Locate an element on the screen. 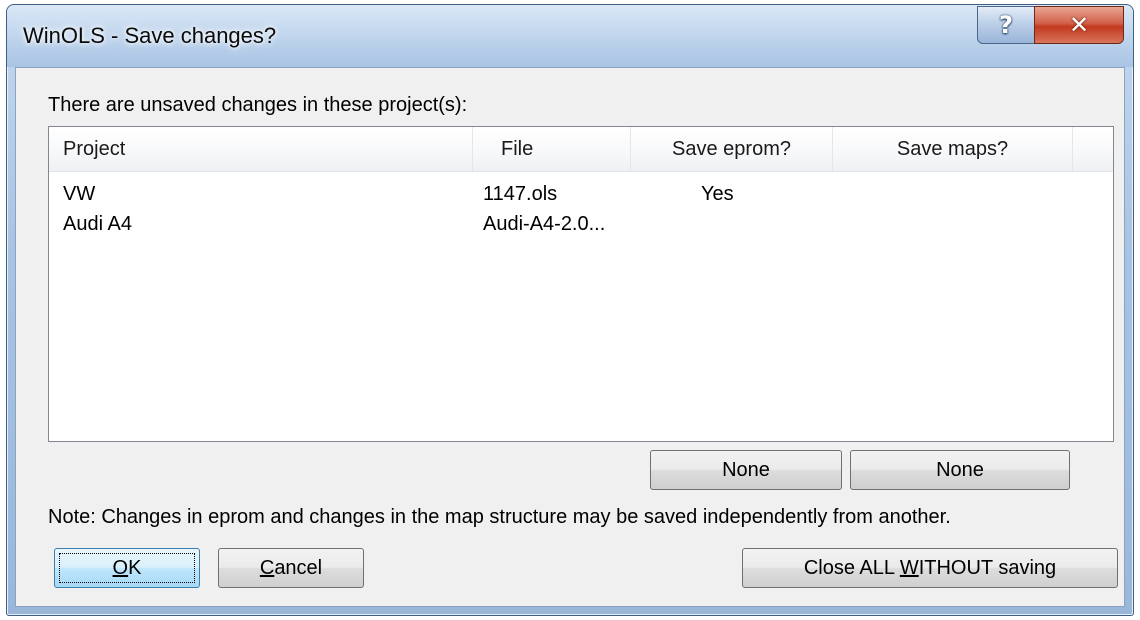  ok-button: OK is located at coordinates (127, 568).